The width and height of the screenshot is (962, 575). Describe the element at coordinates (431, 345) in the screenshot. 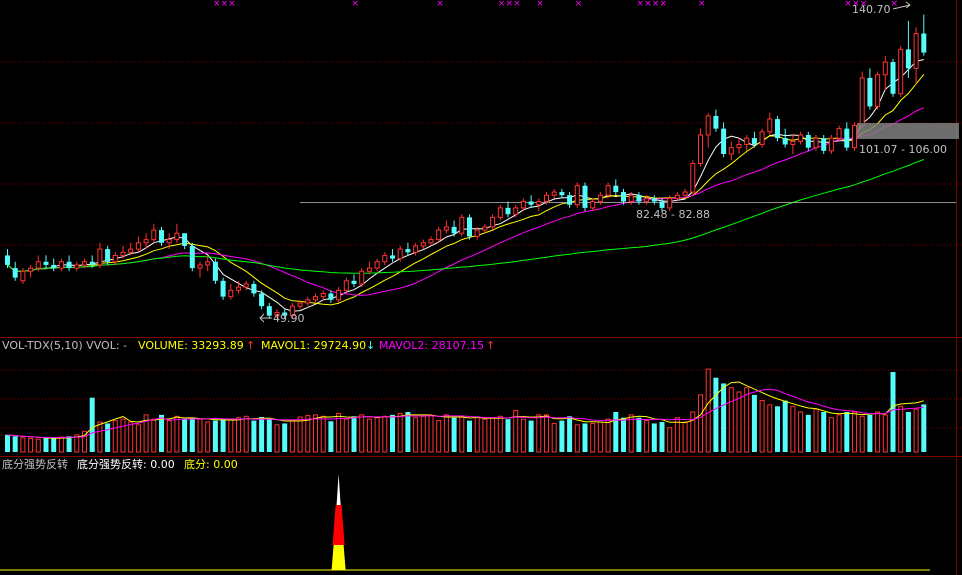

I see `mavol2-label: MAVOL2: 28107.15` at that location.